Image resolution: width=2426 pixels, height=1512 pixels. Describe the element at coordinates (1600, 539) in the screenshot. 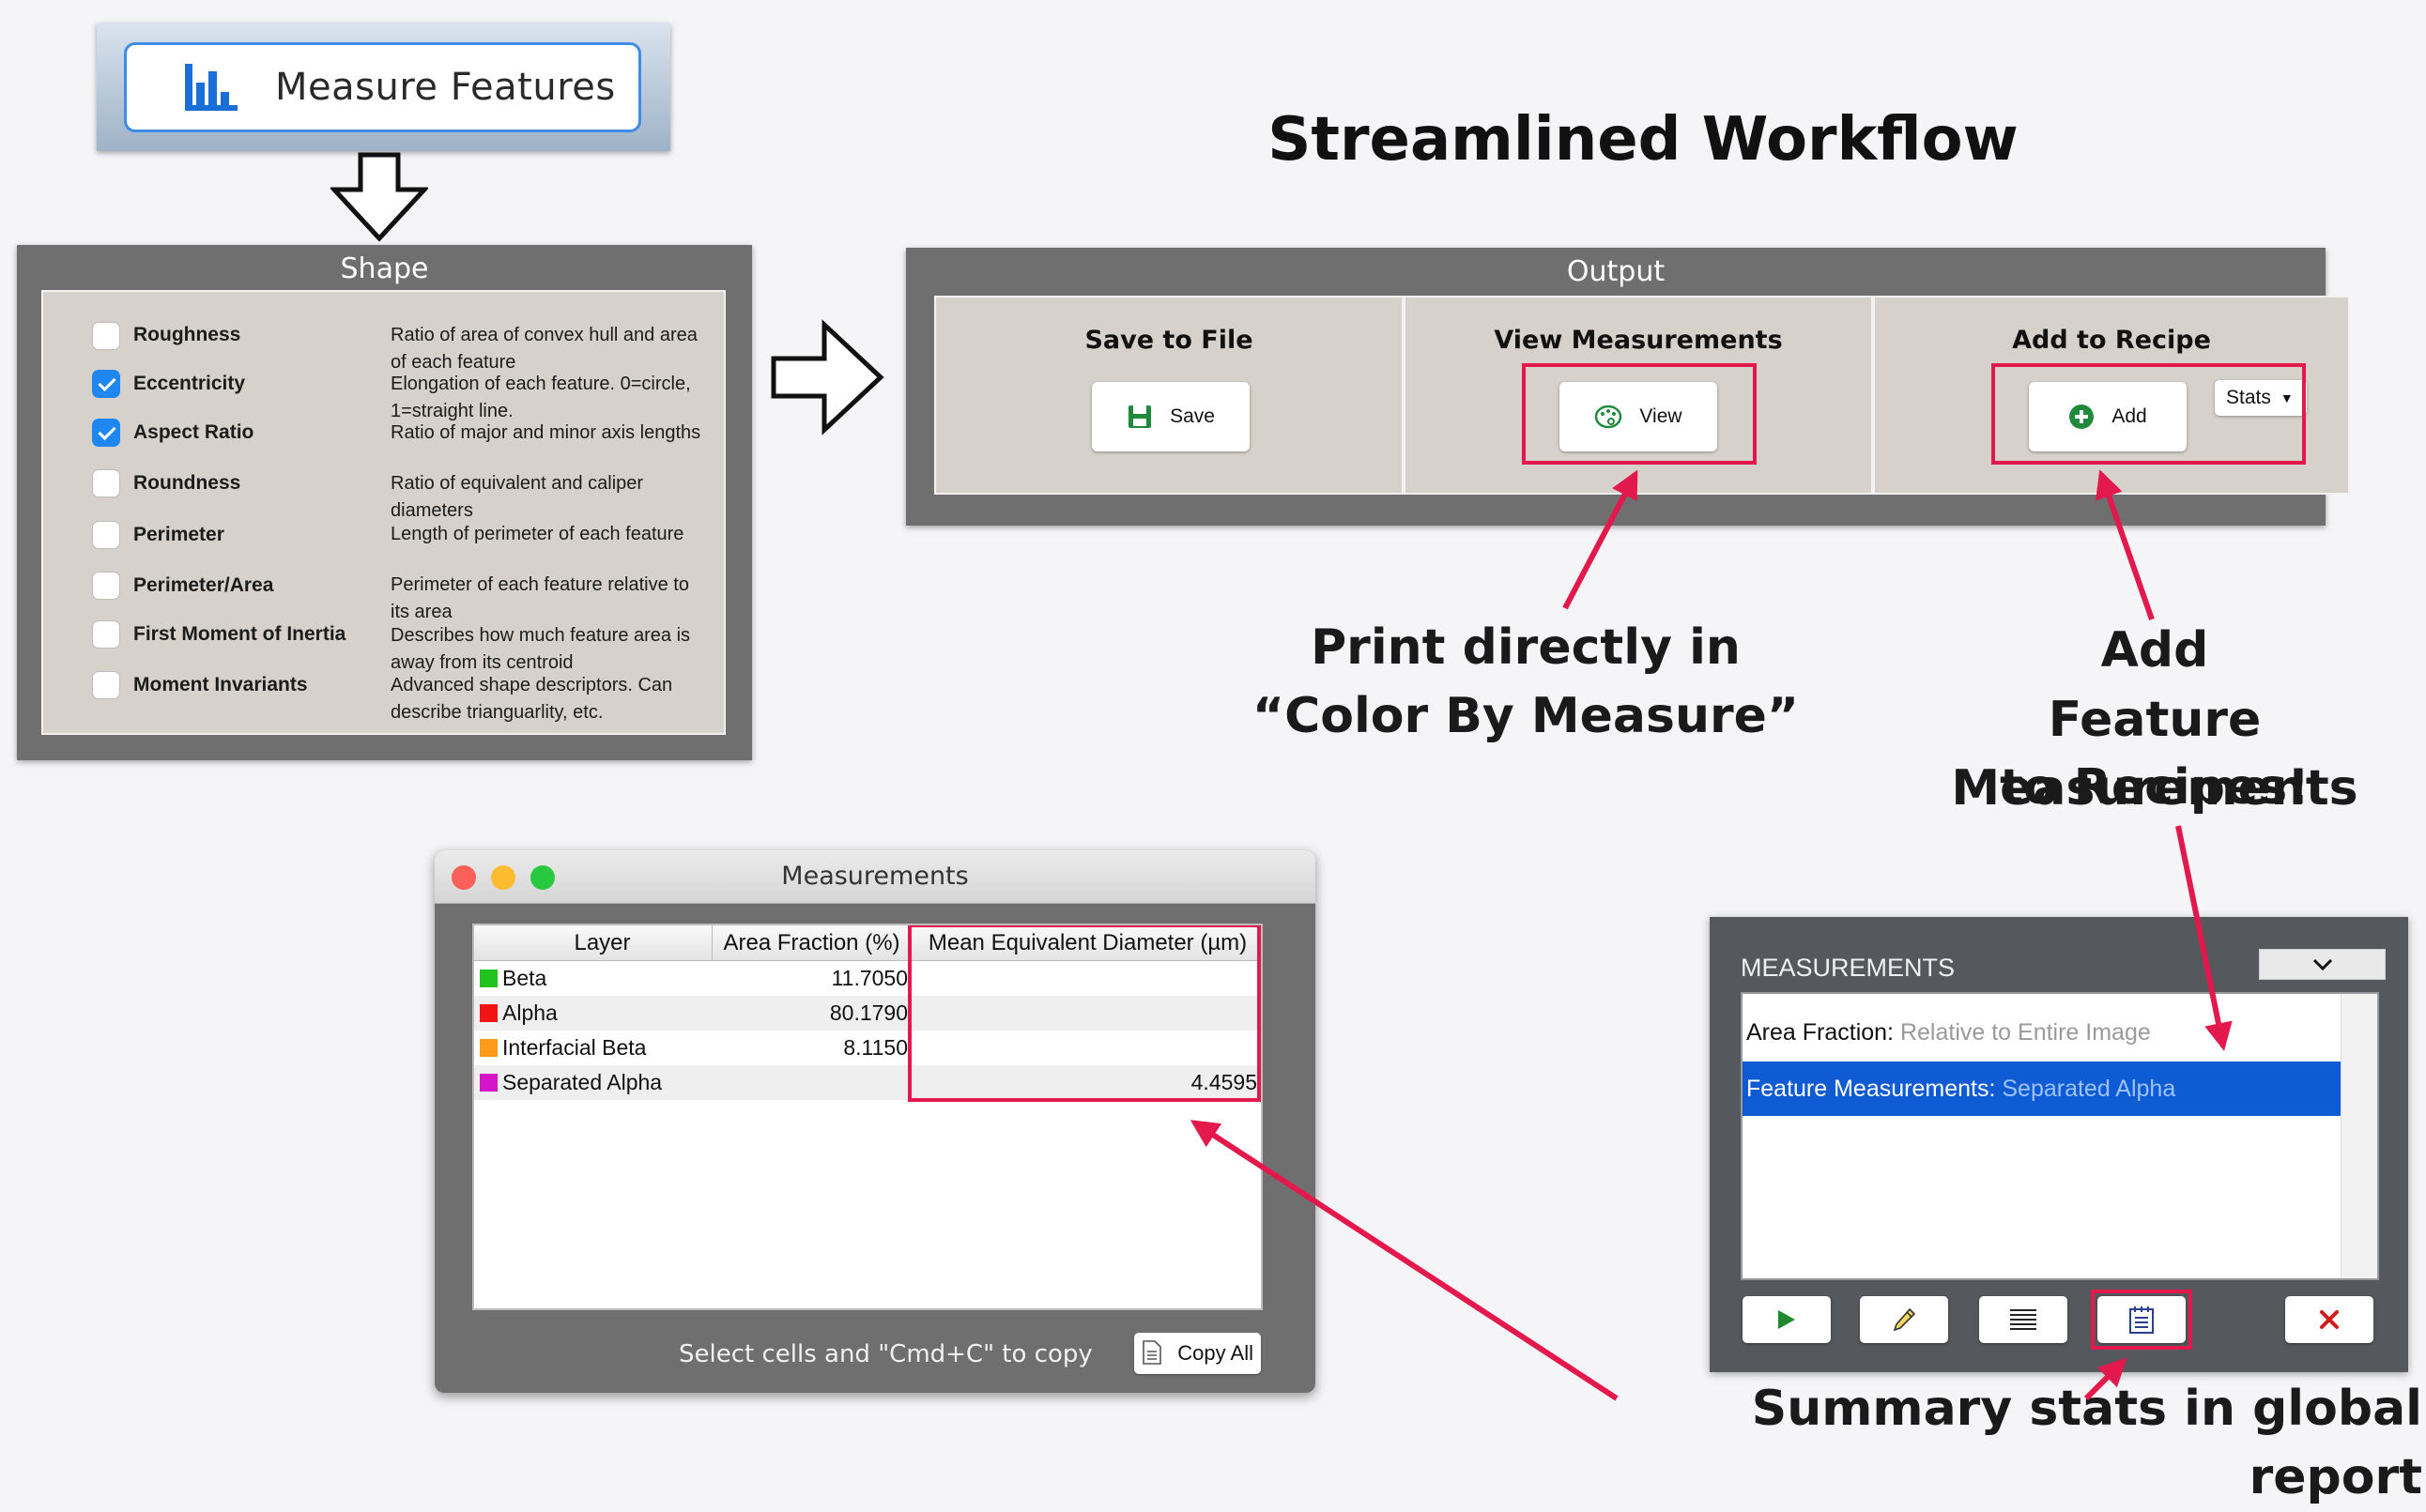

I see `print-arrow` at that location.